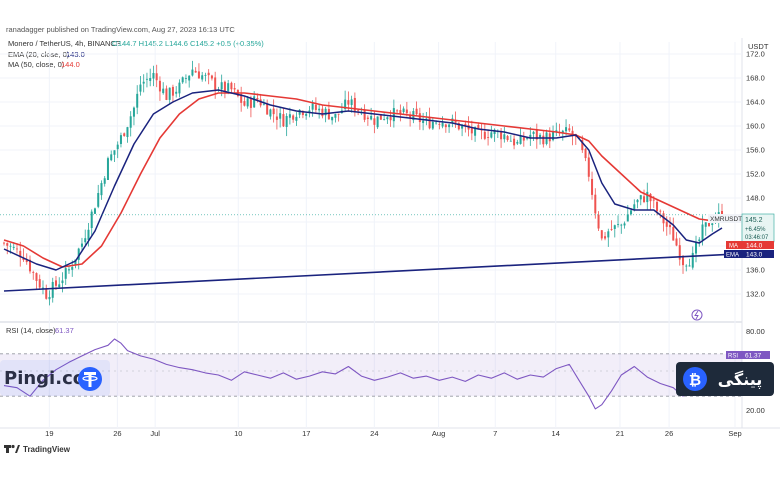 This screenshot has width=780, height=480. I want to click on time-axis: 19 26 Jul 10 17 24 Aug 7 14 21 26 Sep, so click(393, 433).